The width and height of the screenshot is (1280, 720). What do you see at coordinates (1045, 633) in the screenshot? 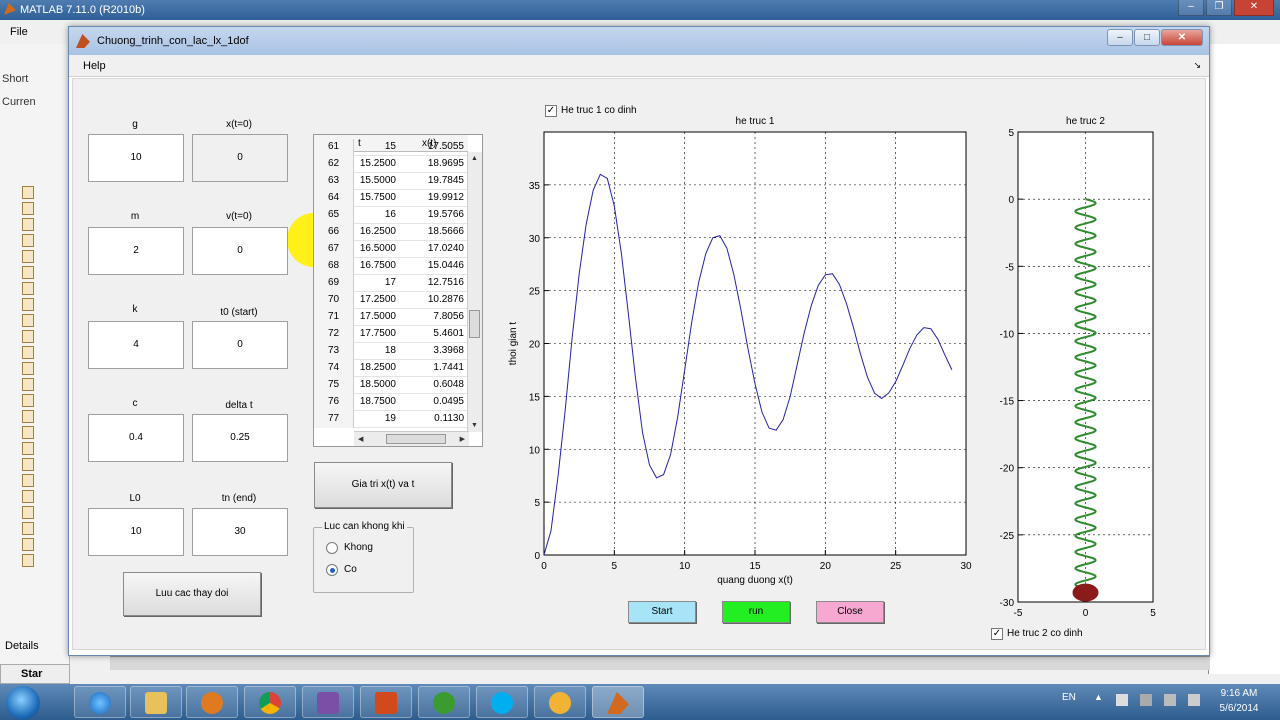
I see `fix-axes2-label: He truc 2 co dinh` at bounding box center [1045, 633].